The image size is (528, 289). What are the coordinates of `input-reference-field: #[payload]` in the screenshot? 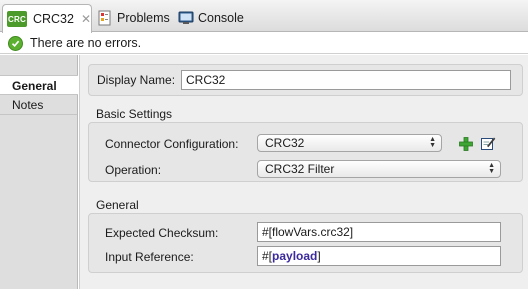 It's located at (379, 256).